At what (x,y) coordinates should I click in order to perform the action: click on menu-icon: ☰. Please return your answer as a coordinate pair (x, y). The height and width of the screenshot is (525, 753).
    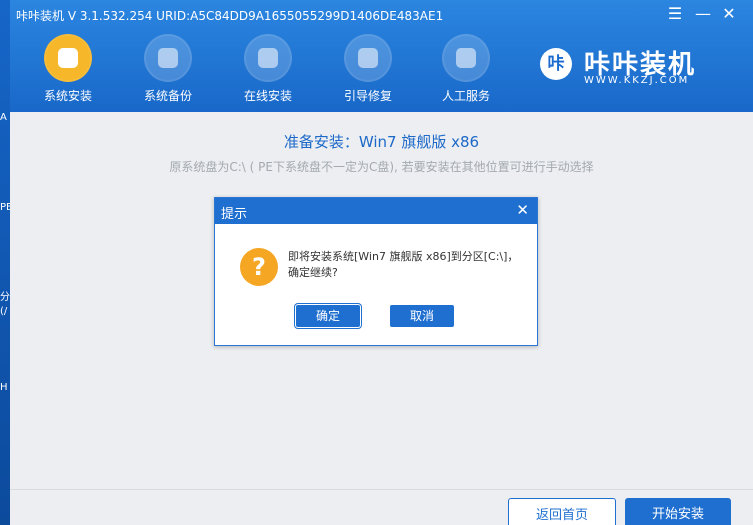
    Looking at the image, I should click on (675, 13).